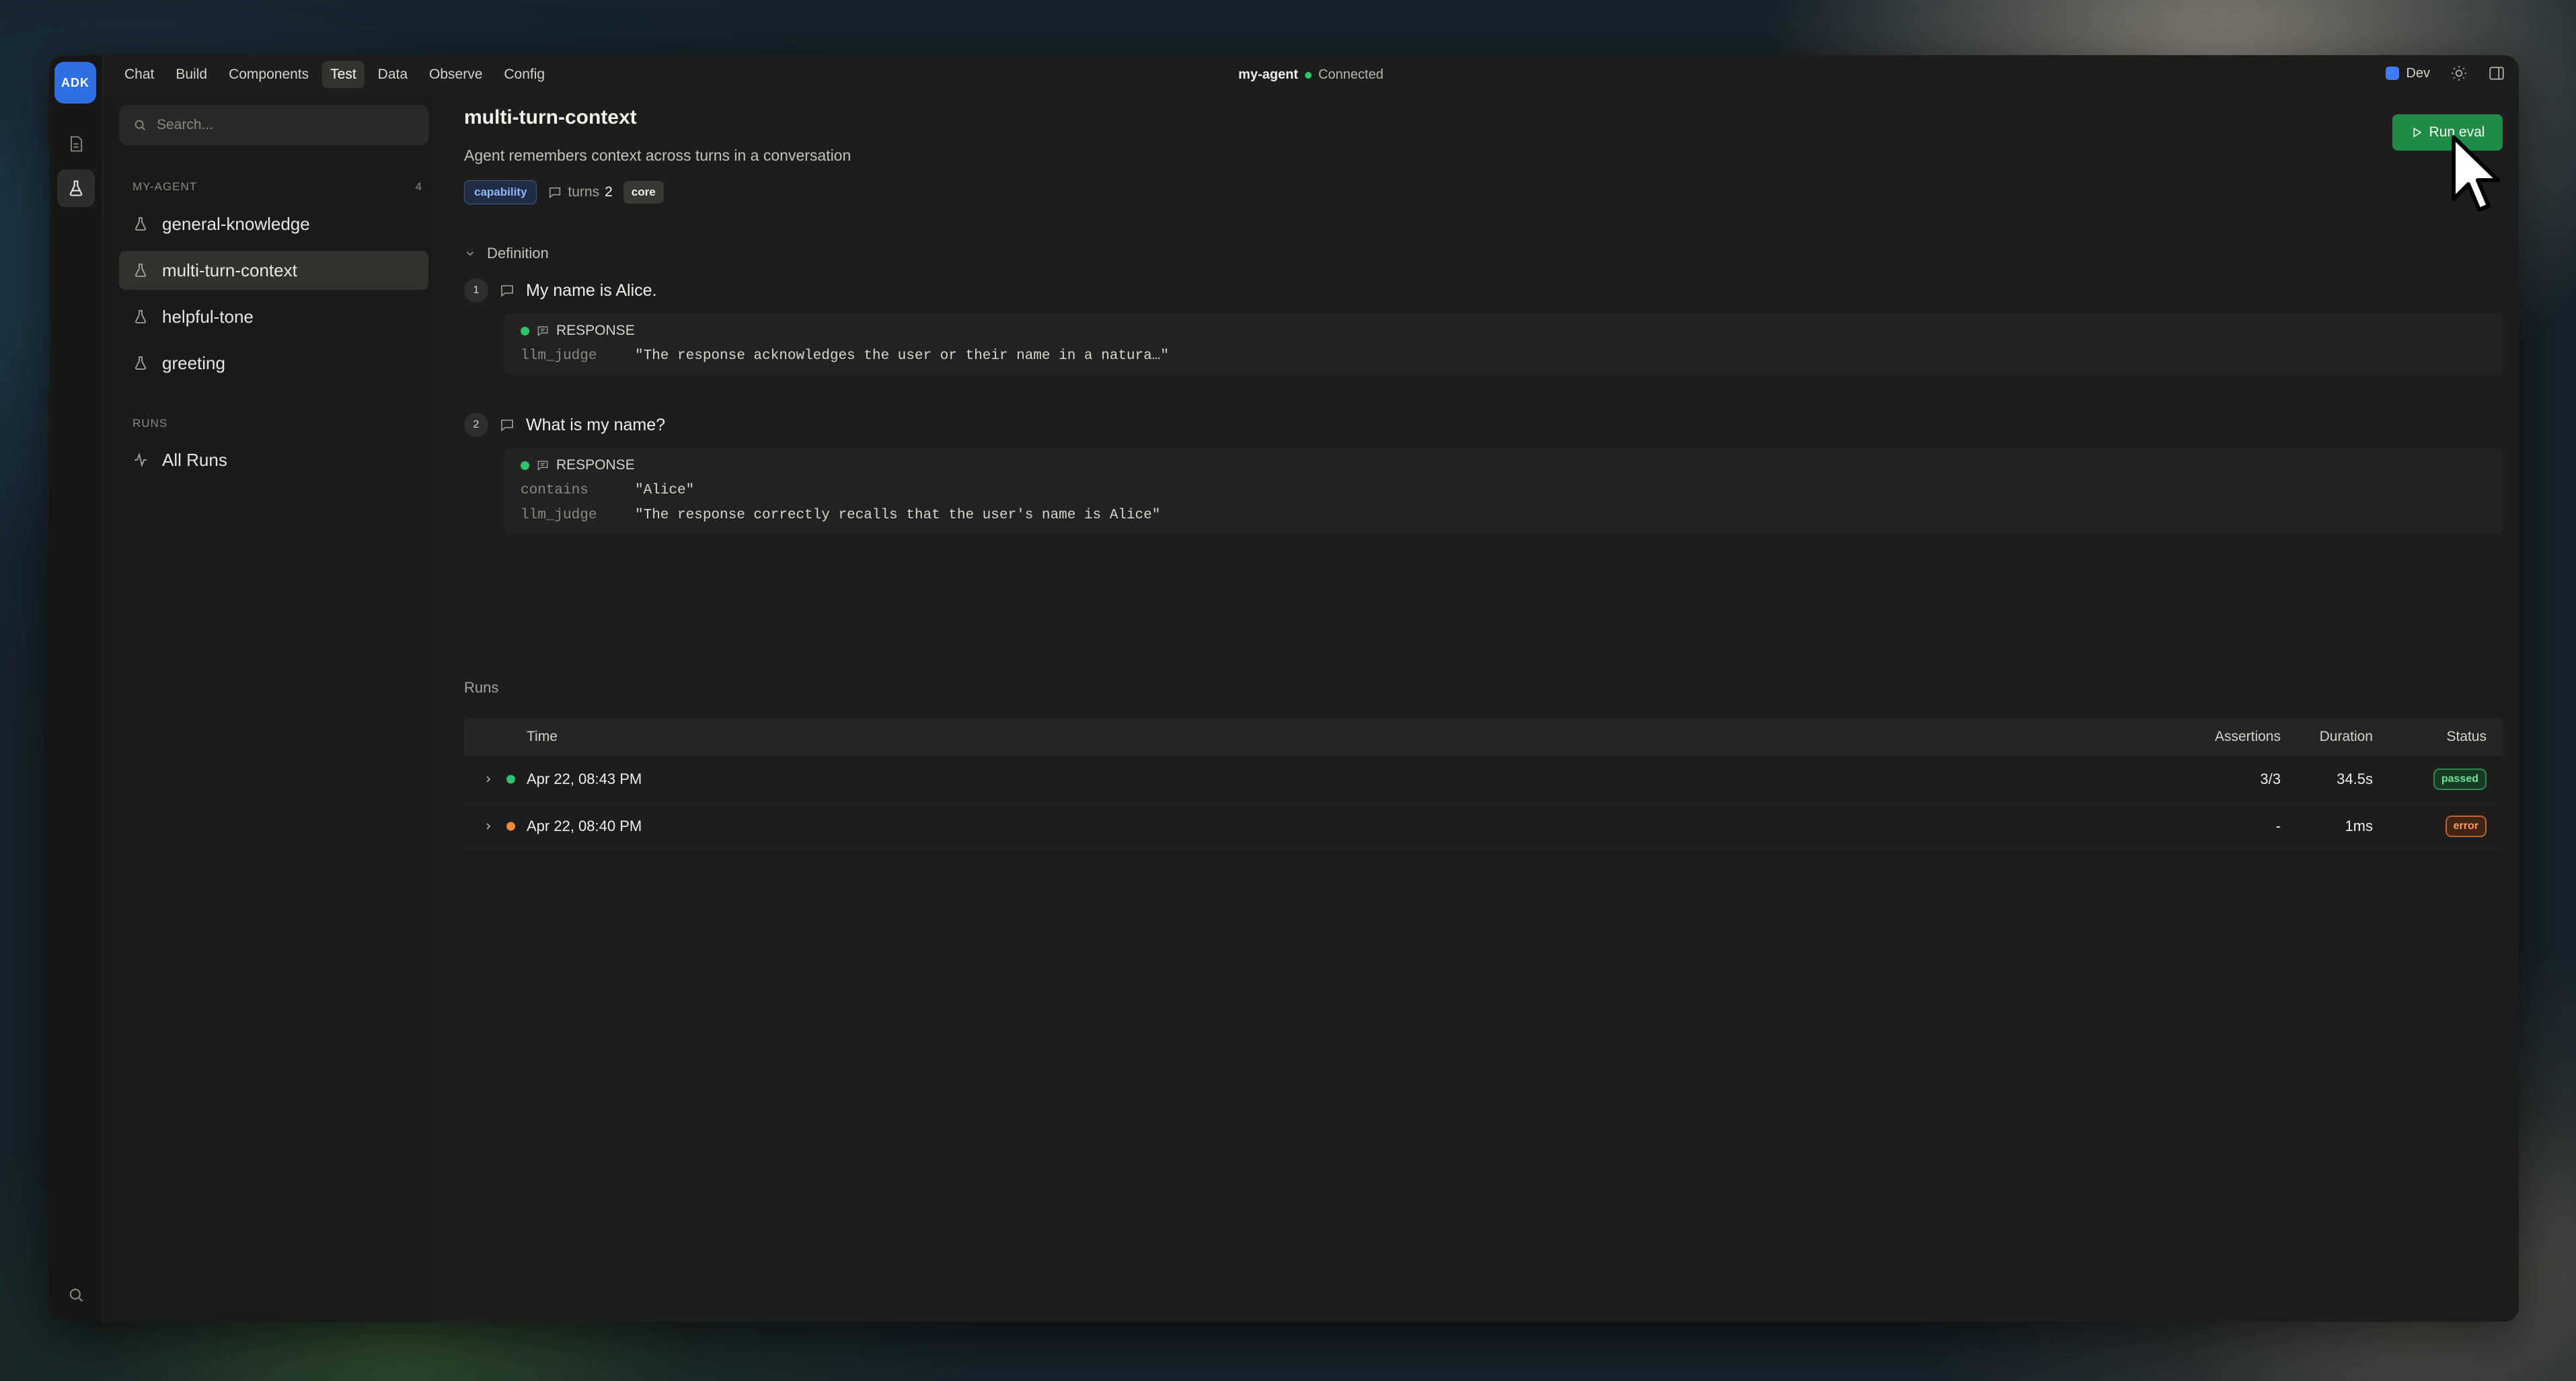 Image resolution: width=2576 pixels, height=1381 pixels. I want to click on connection-status: Connected, so click(1351, 74).